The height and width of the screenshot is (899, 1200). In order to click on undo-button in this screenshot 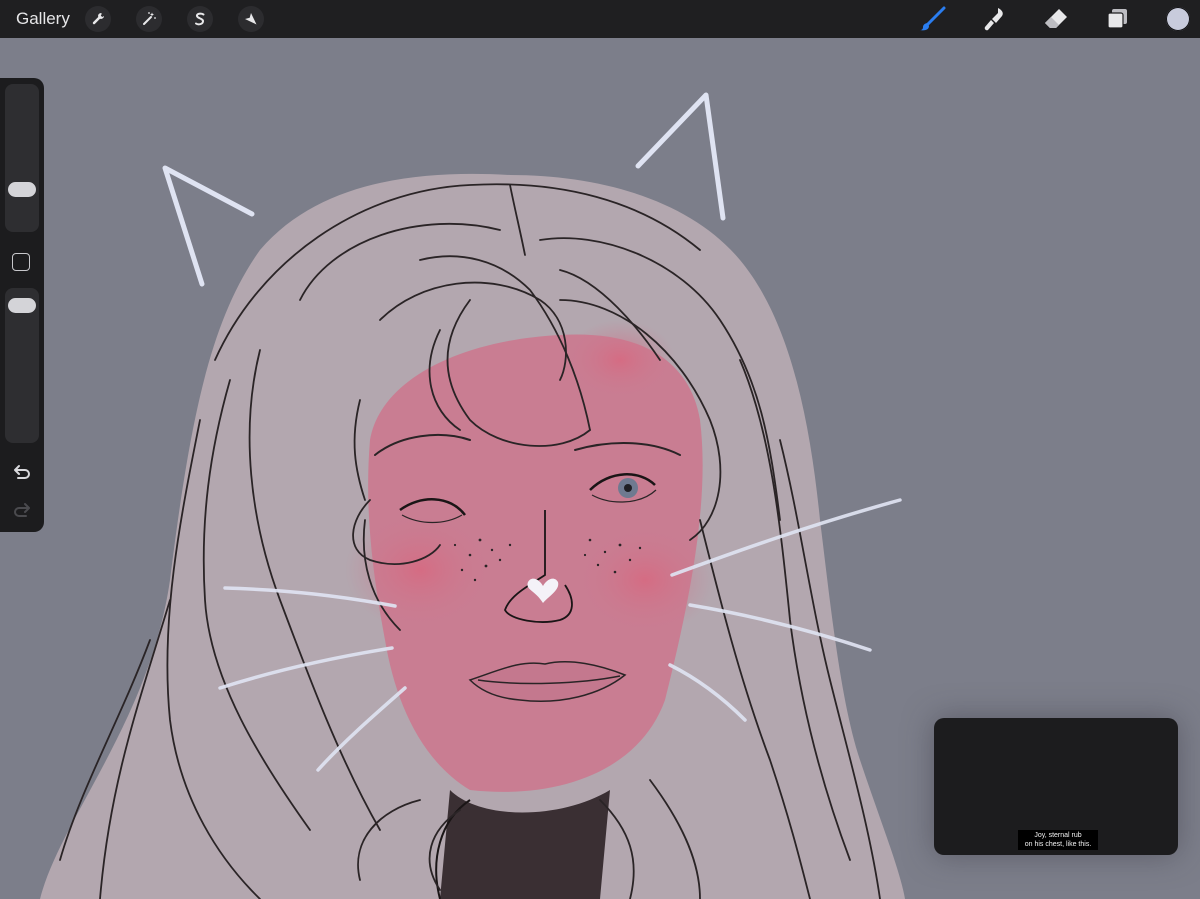, I will do `click(22, 473)`.